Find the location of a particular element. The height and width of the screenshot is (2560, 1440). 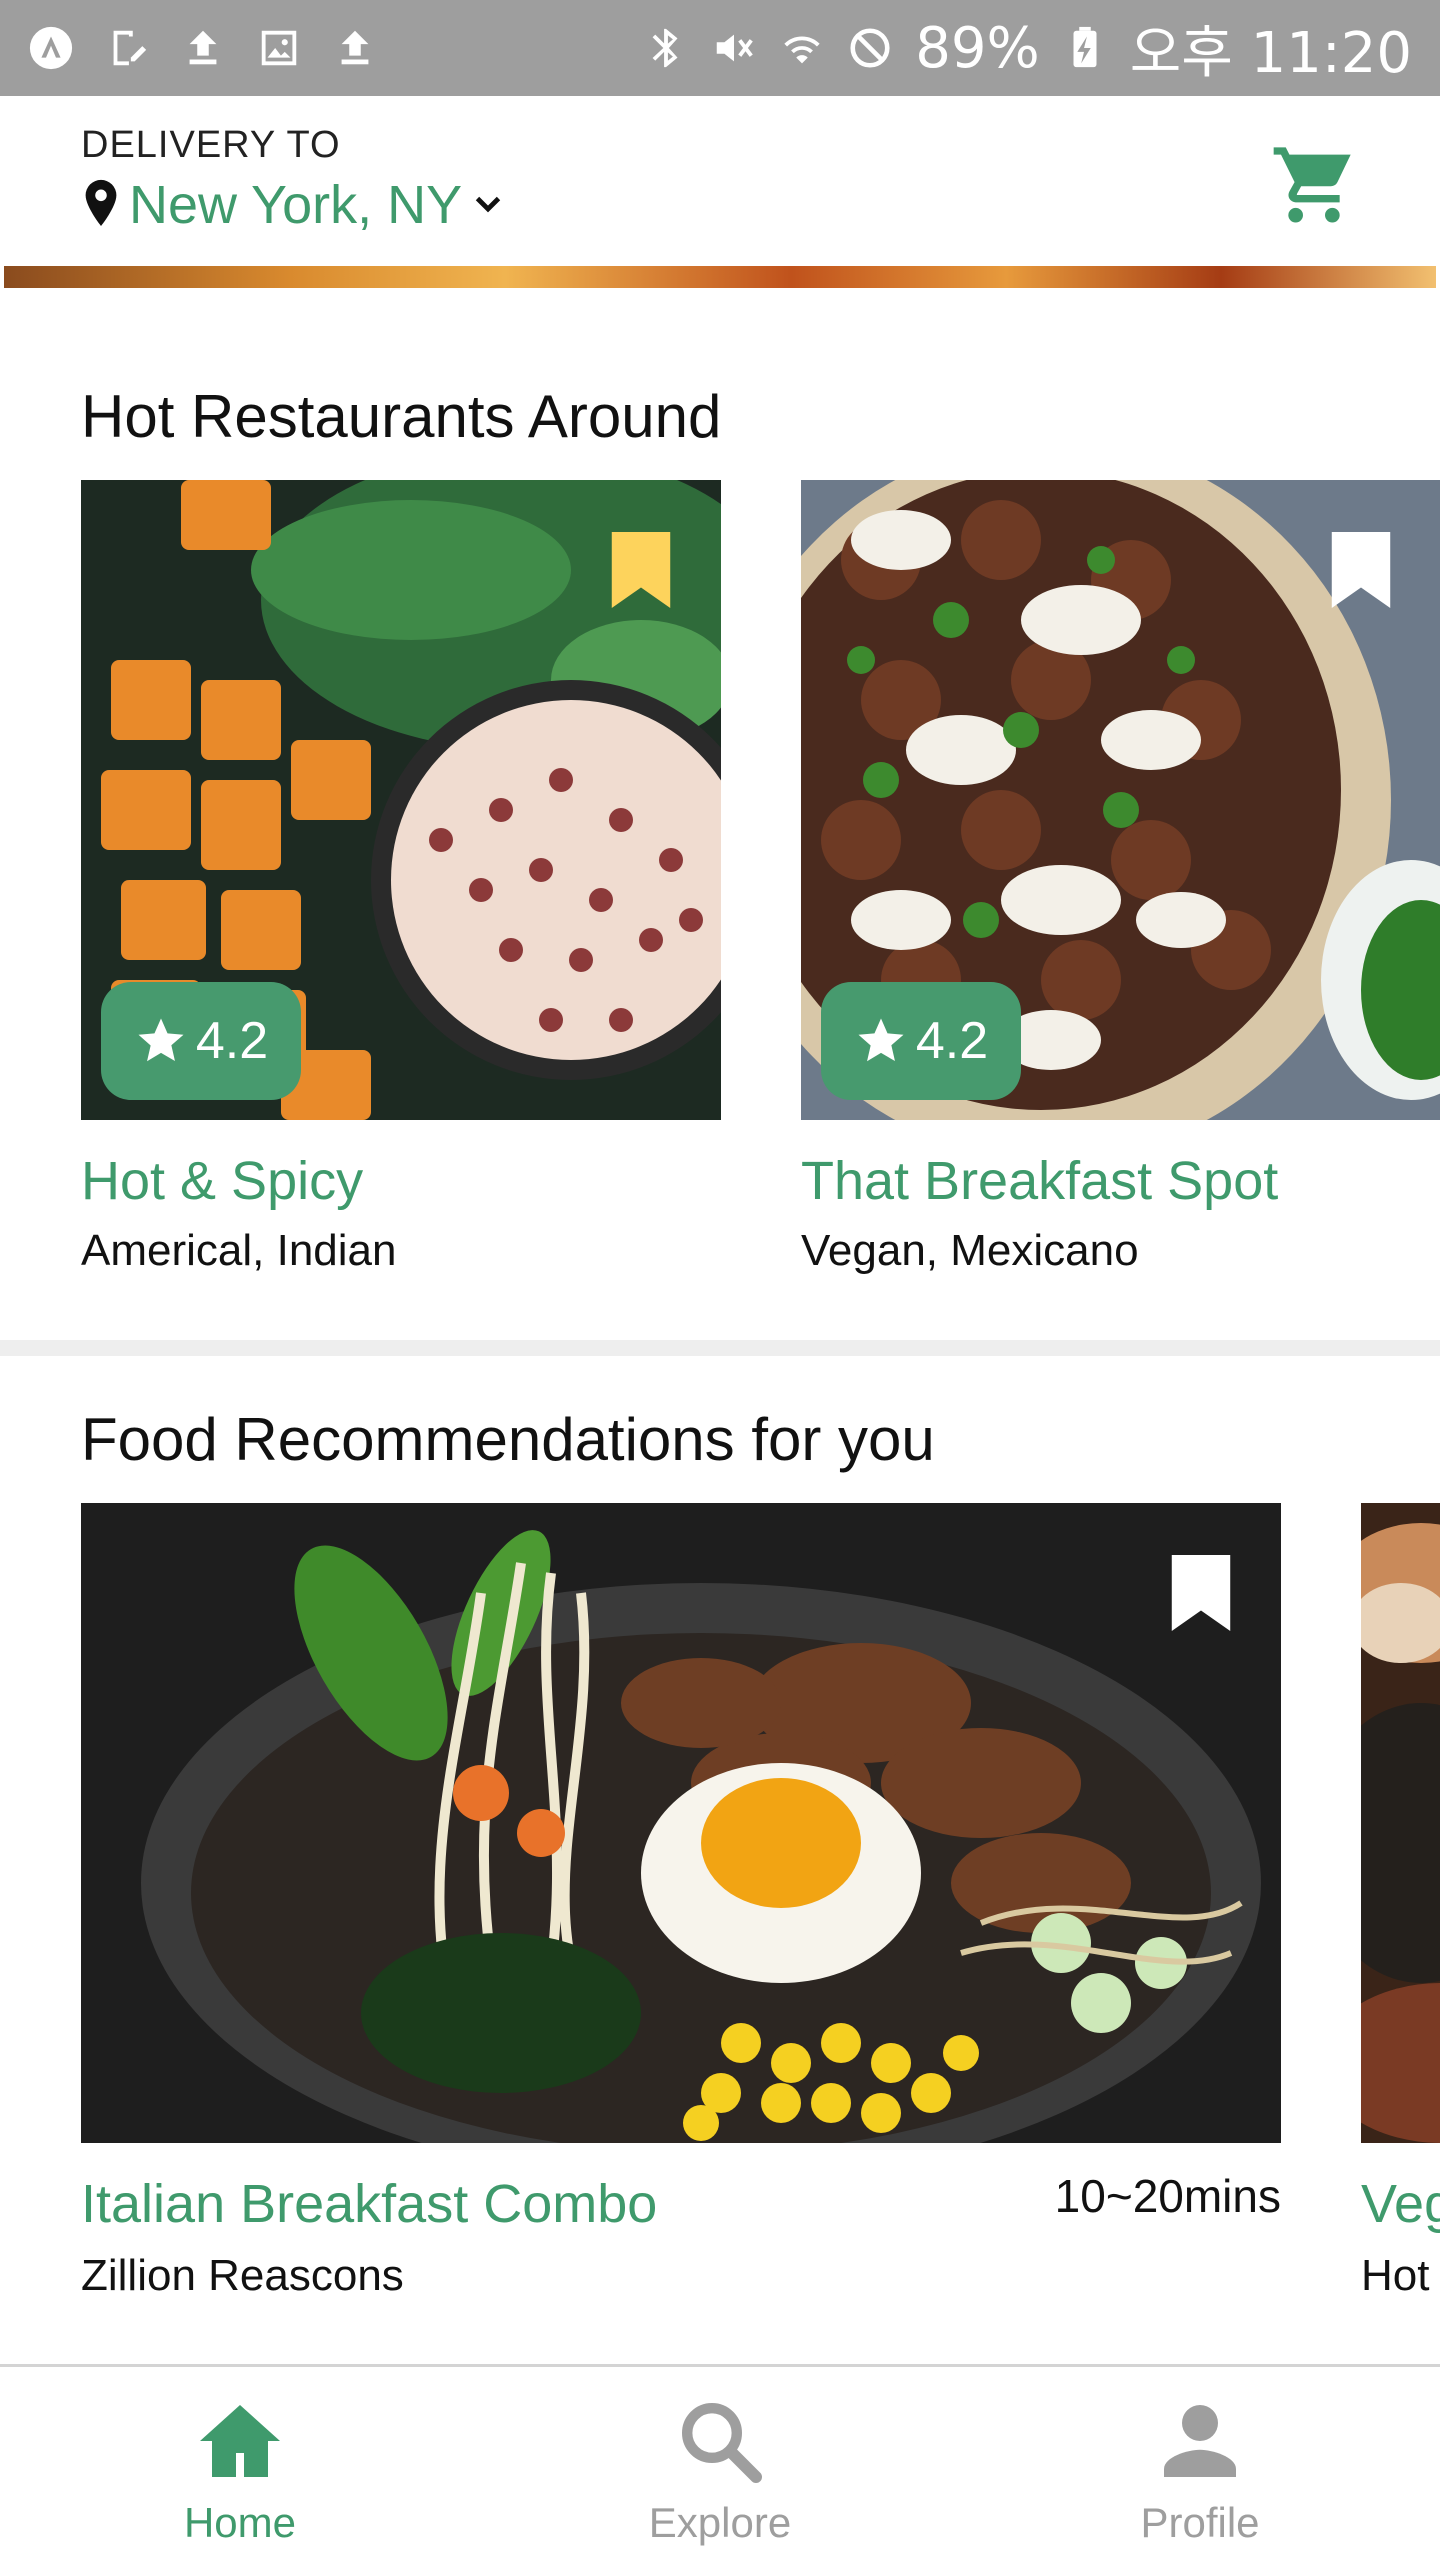

section-divider is located at coordinates (720, 1348).